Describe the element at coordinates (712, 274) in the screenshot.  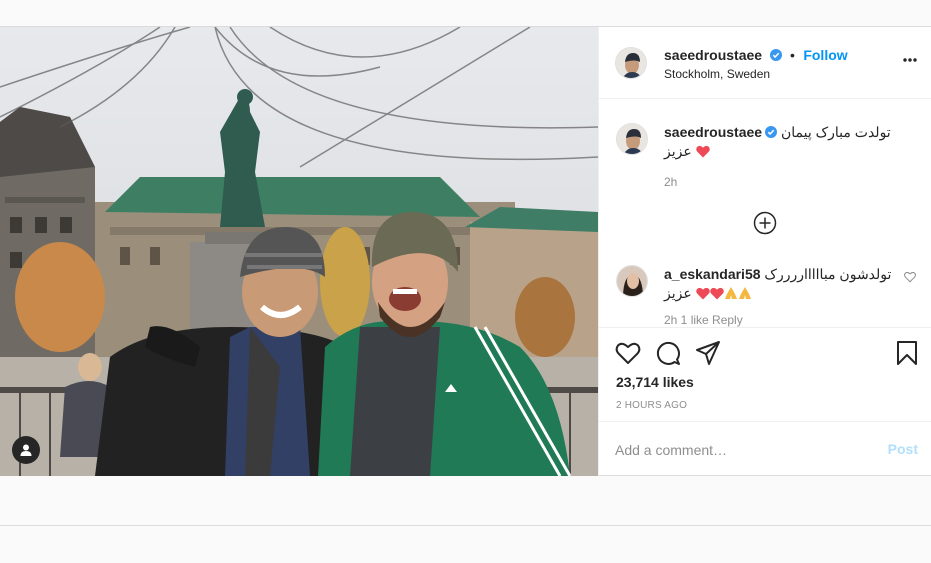
I see `comment-username: a_eskandari58` at that location.